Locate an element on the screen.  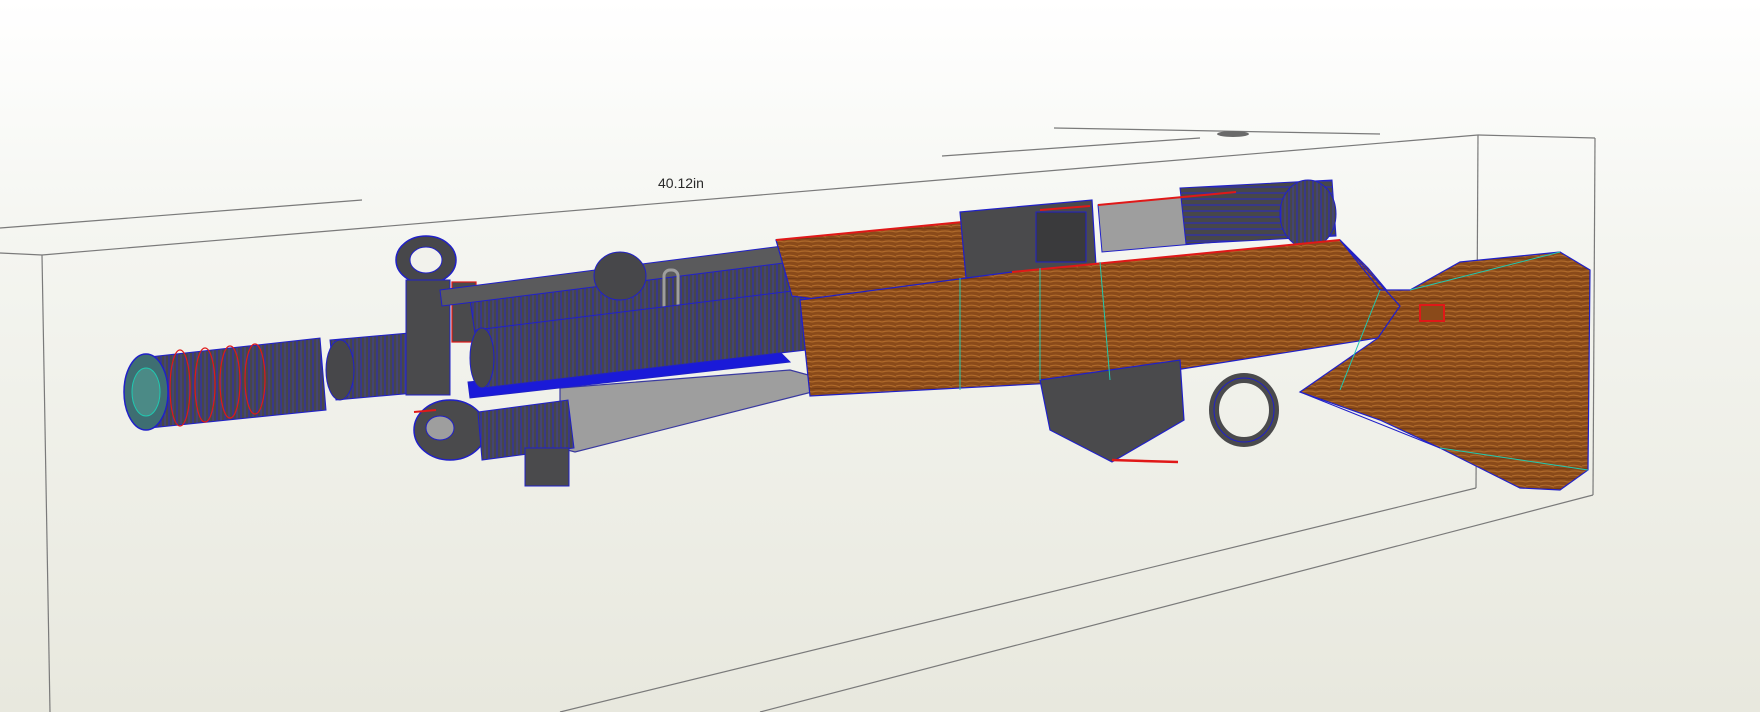
trigger-guard is located at coordinates (1244, 410).